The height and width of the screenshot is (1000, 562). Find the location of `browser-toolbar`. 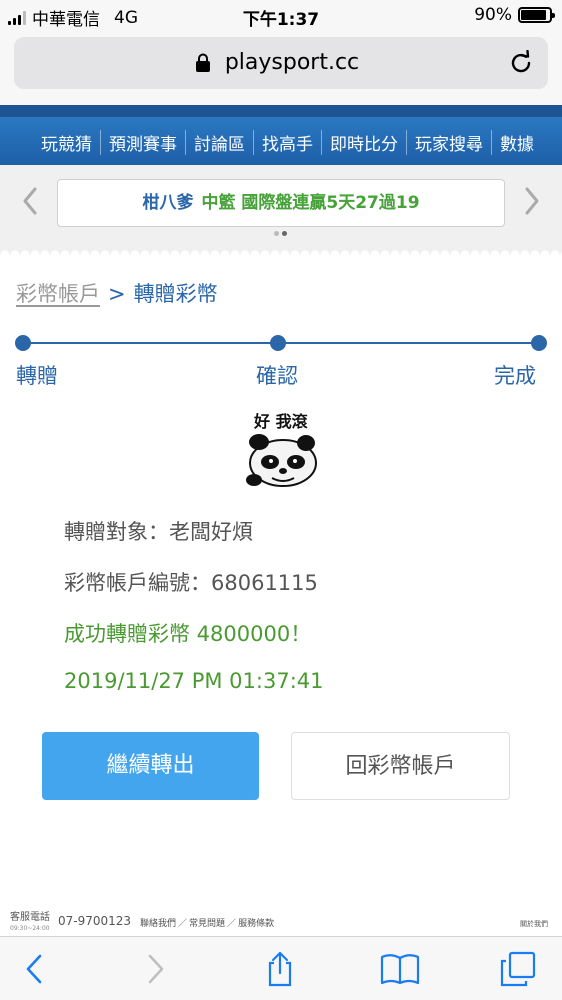

browser-toolbar is located at coordinates (281, 968).